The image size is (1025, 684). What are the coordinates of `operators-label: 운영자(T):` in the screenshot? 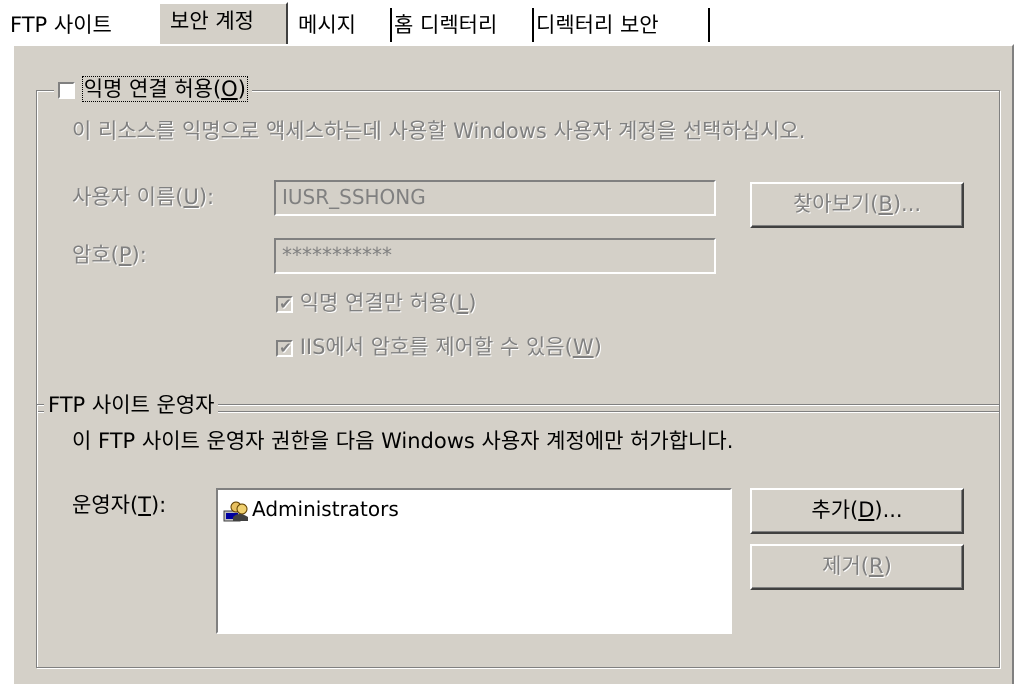 It's located at (119, 505).